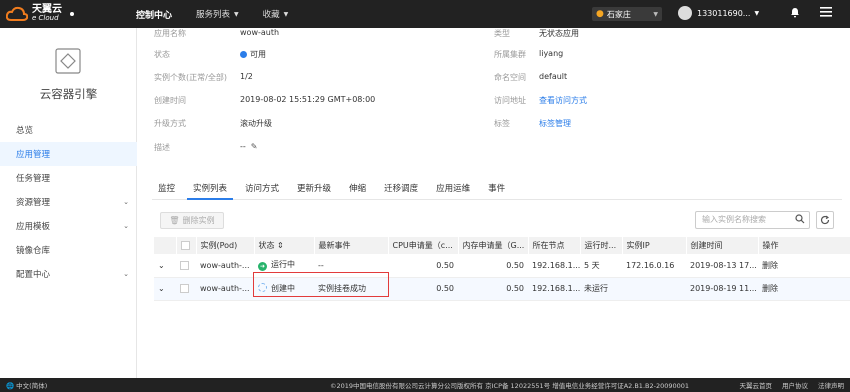 The height and width of the screenshot is (392, 850). I want to click on tab-monitoring: 监控, so click(166, 190).